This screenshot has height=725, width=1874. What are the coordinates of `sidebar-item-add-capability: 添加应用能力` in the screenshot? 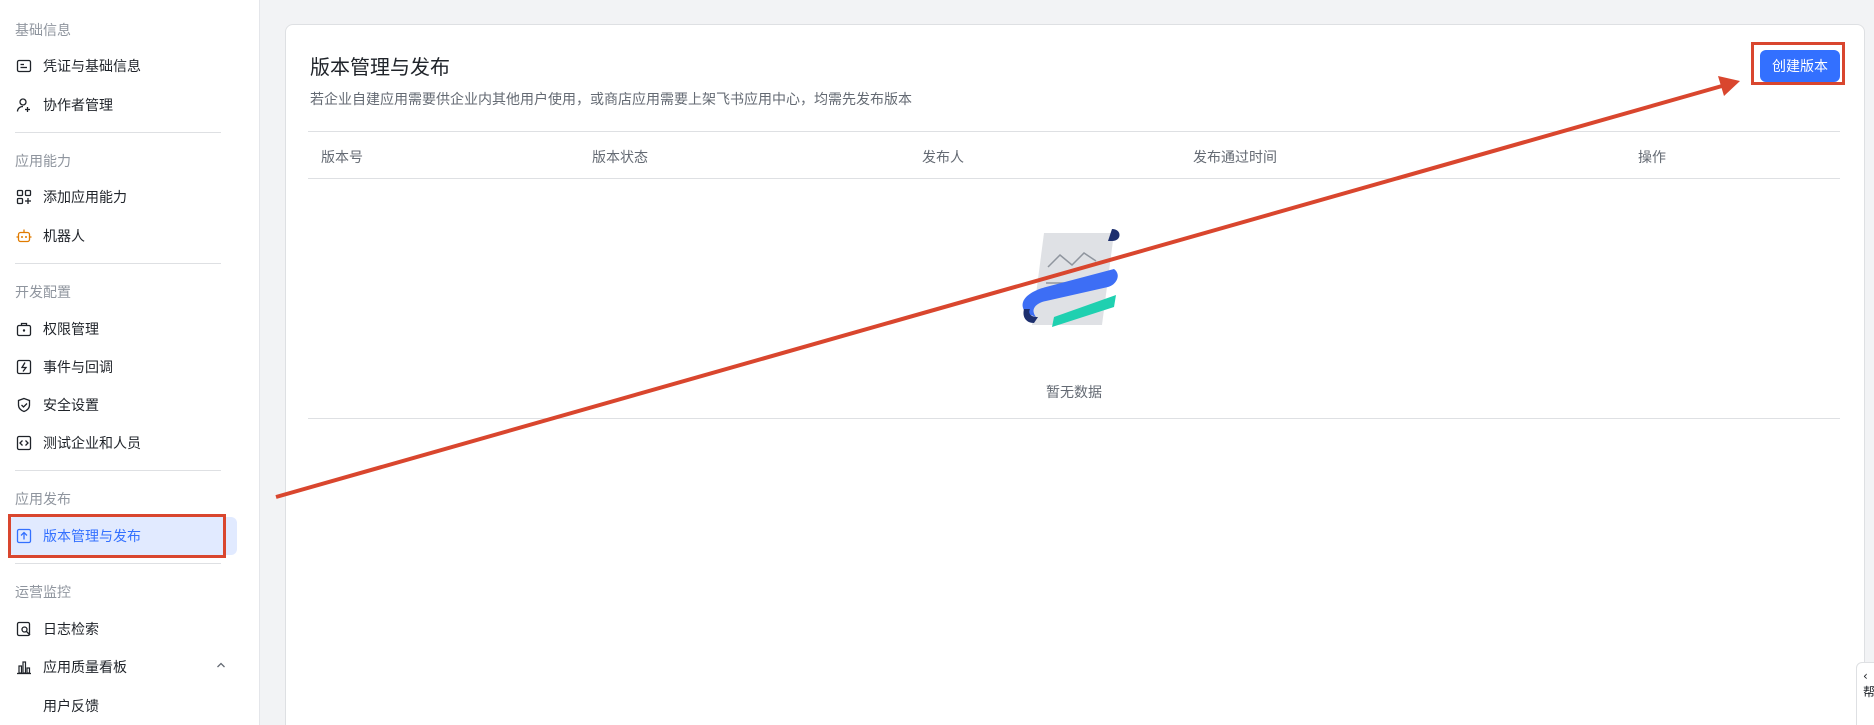 It's located at (122, 197).